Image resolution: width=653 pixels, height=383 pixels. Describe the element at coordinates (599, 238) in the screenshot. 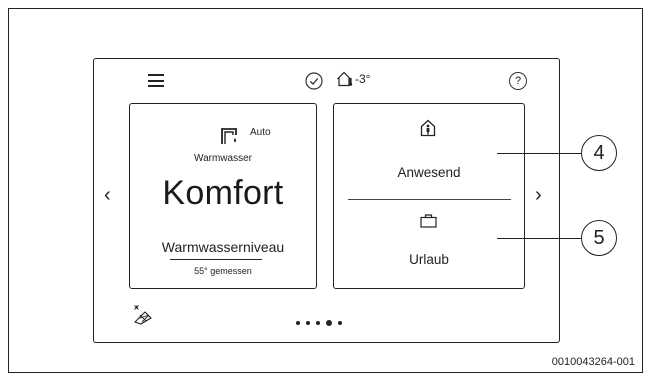

I see `callout-5: 5` at that location.